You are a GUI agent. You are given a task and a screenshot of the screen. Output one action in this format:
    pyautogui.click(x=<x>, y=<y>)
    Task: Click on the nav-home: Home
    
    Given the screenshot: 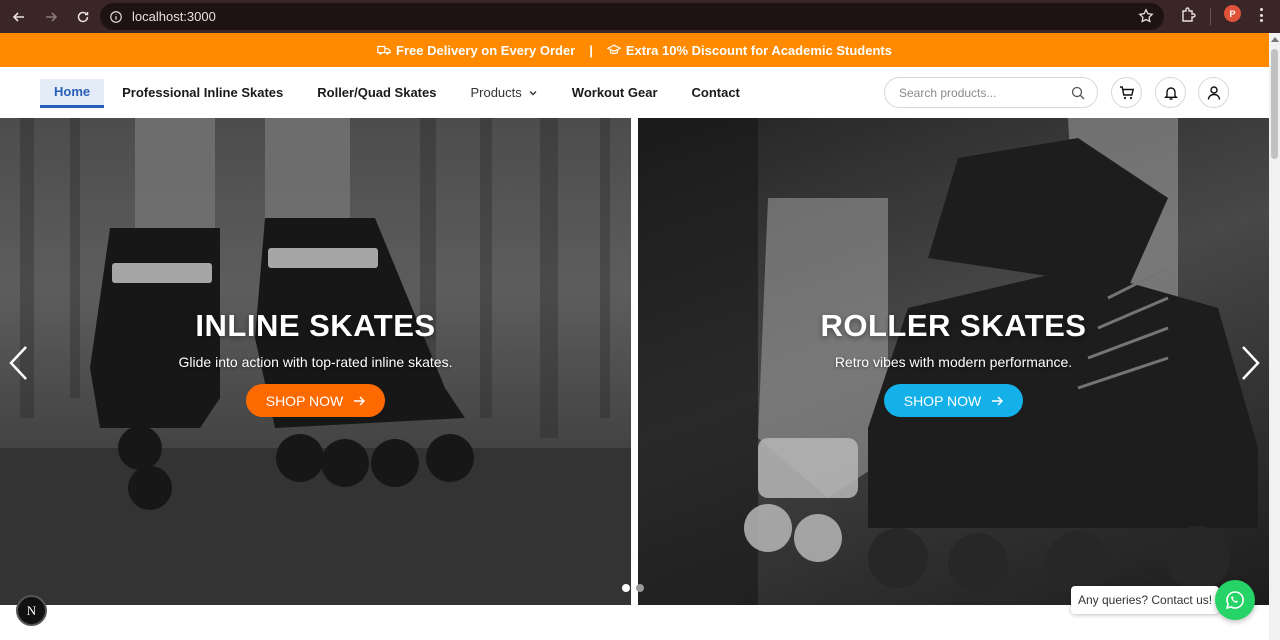 What is the action you would take?
    pyautogui.click(x=72, y=93)
    